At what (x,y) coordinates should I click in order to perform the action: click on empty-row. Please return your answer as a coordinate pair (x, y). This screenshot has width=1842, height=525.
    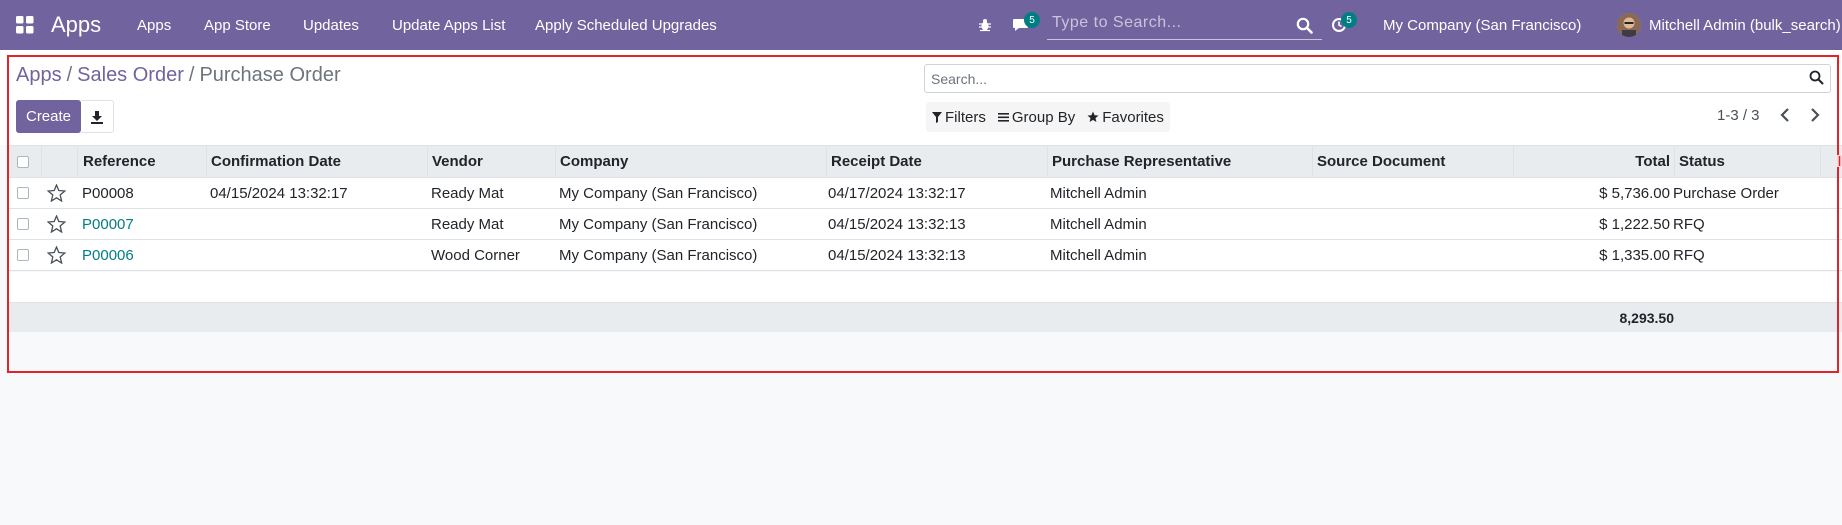
    Looking at the image, I should click on (925, 287).